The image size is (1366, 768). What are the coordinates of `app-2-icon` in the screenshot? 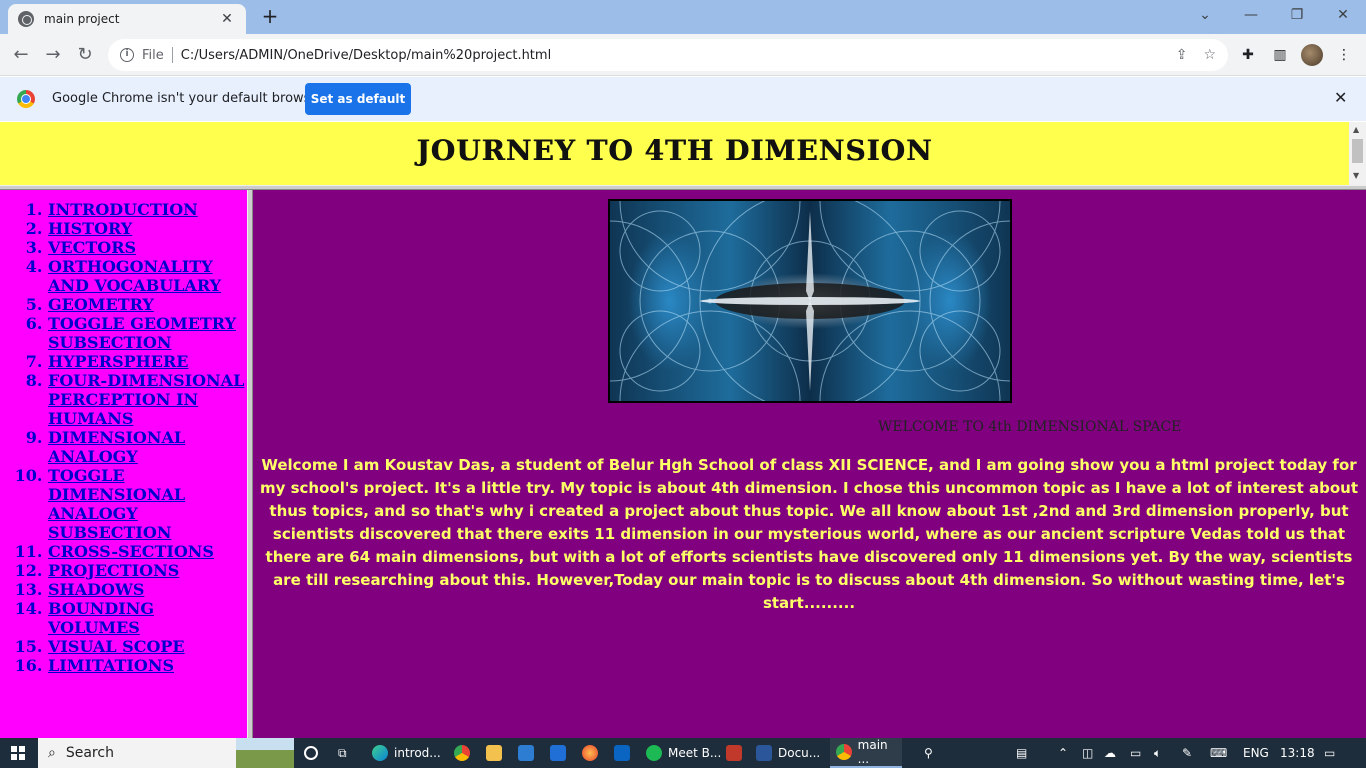 It's located at (734, 753).